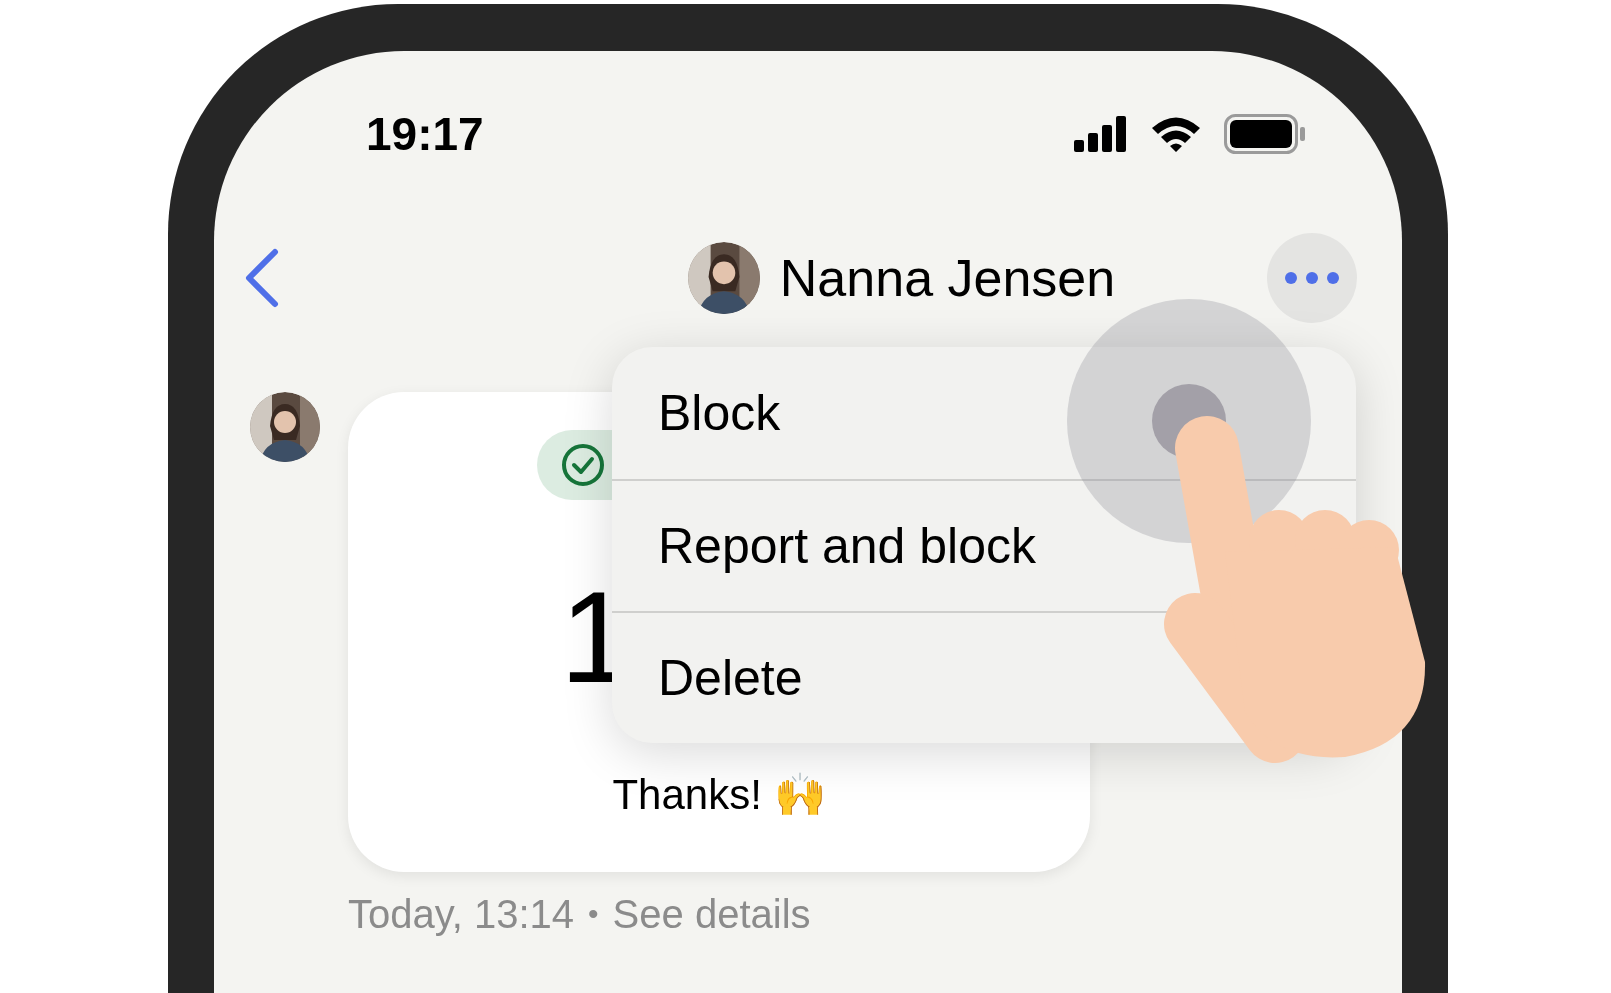 The height and width of the screenshot is (993, 1611). Describe the element at coordinates (461, 914) in the screenshot. I see `message-timestamp: Today, 13:14` at that location.